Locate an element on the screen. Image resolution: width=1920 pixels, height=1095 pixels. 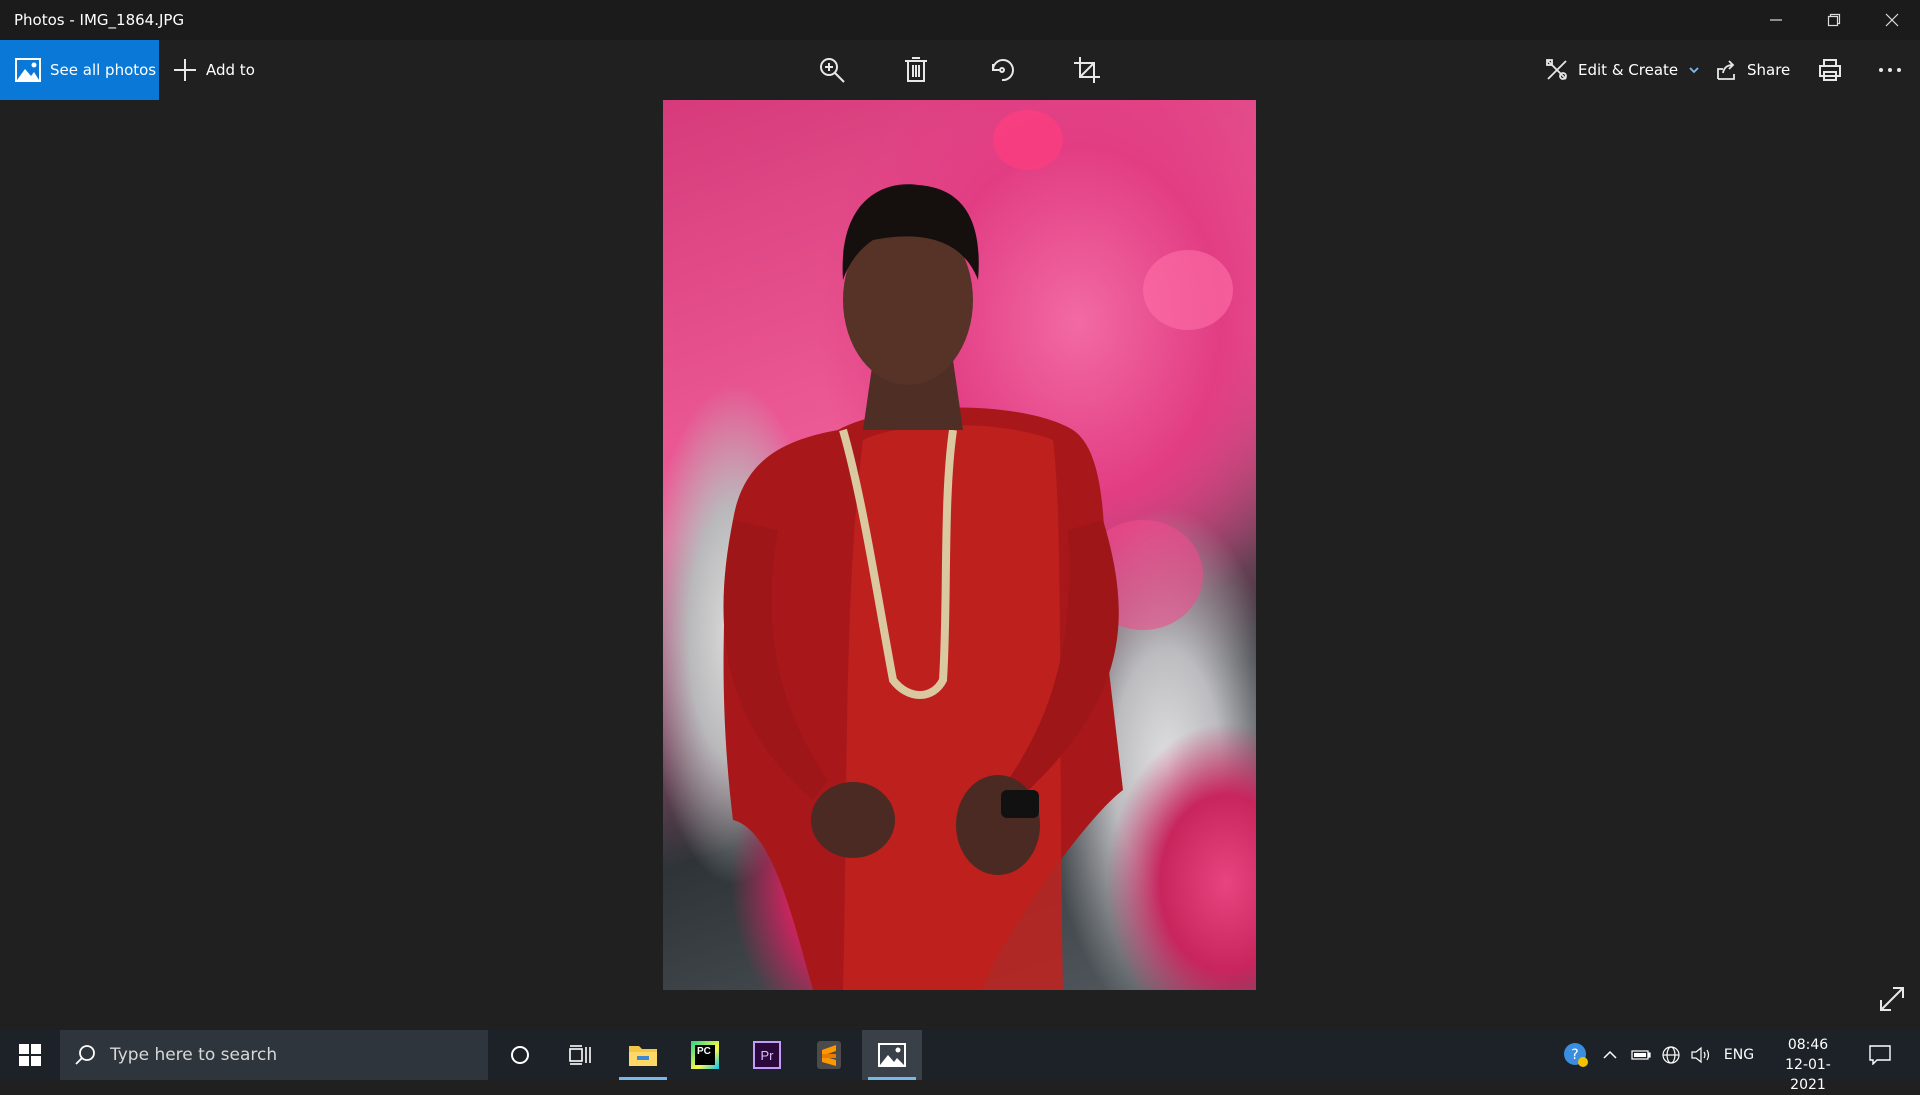
premiere-button: Pr is located at coordinates (767, 1055).